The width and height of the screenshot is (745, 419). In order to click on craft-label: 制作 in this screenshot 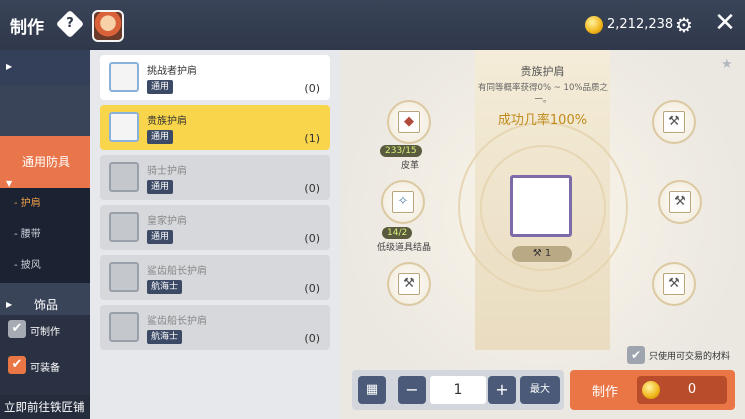, I will do `click(605, 392)`.